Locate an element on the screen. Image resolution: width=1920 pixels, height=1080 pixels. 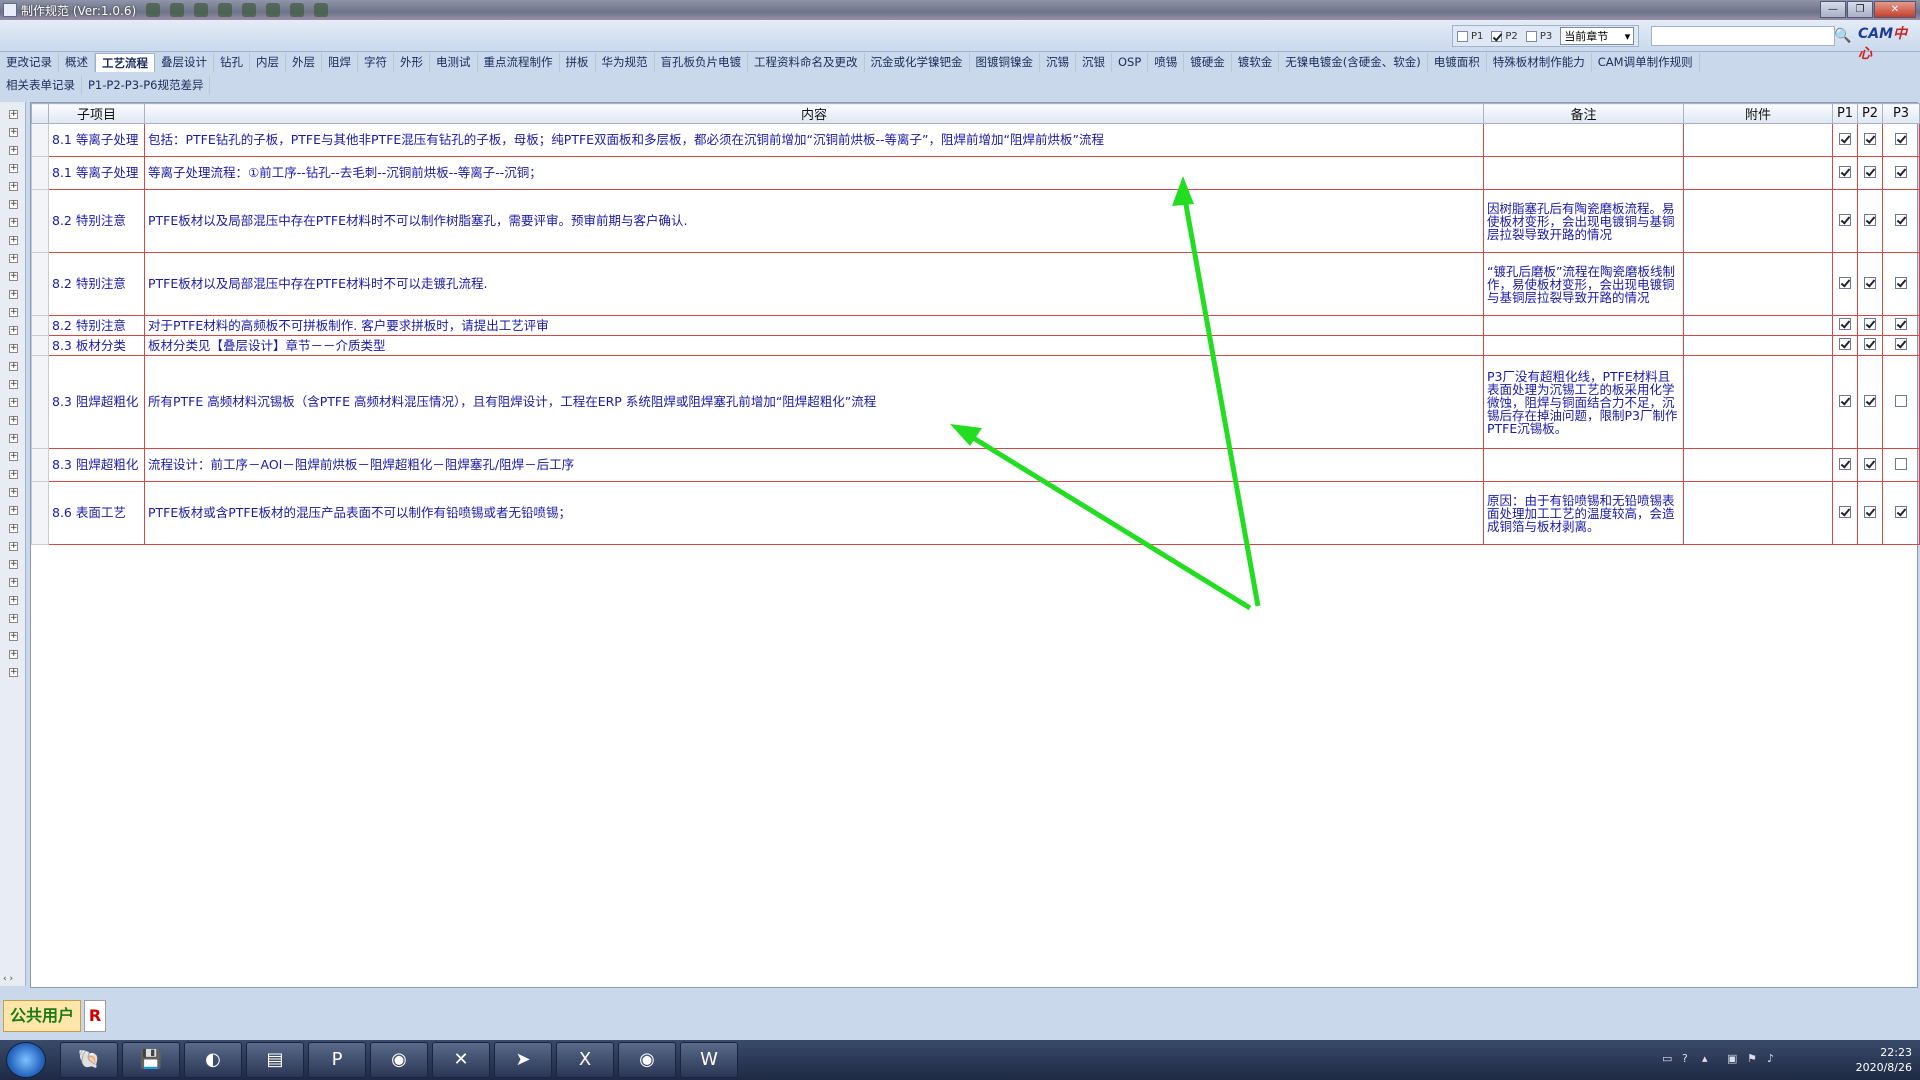
search-input is located at coordinates (1743, 36).